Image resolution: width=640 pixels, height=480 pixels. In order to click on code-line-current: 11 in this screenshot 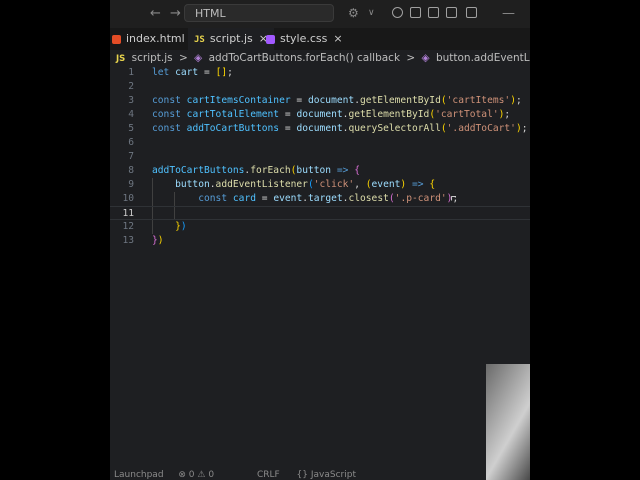, I will do `click(320, 213)`.